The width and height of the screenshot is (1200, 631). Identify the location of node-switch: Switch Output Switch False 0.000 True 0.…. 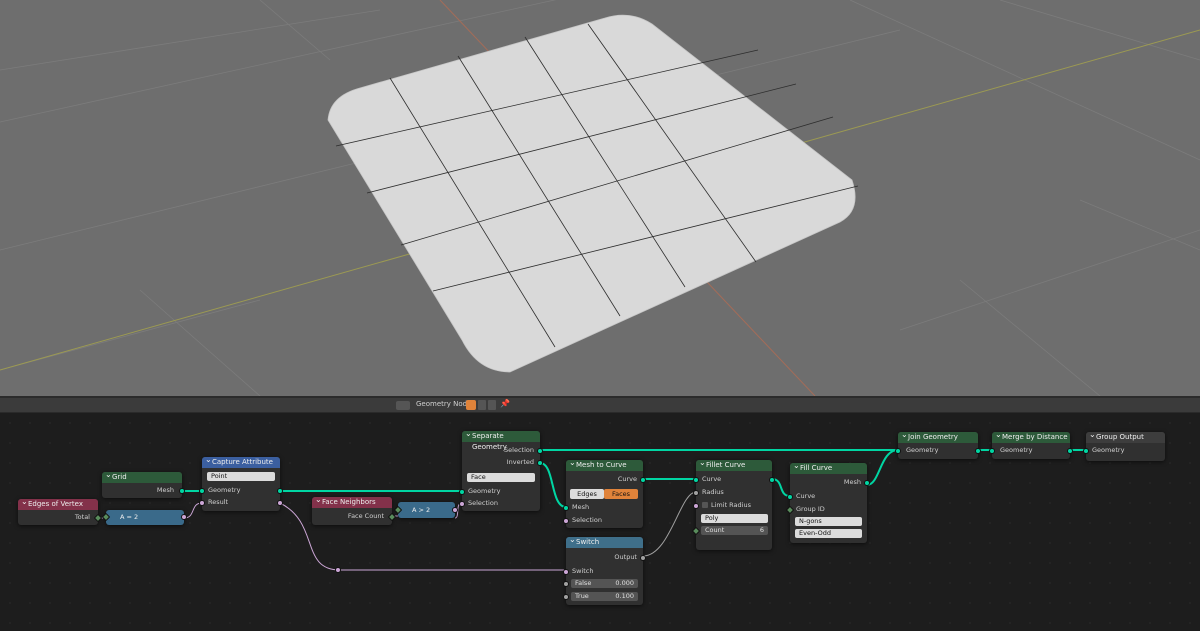
(604, 569).